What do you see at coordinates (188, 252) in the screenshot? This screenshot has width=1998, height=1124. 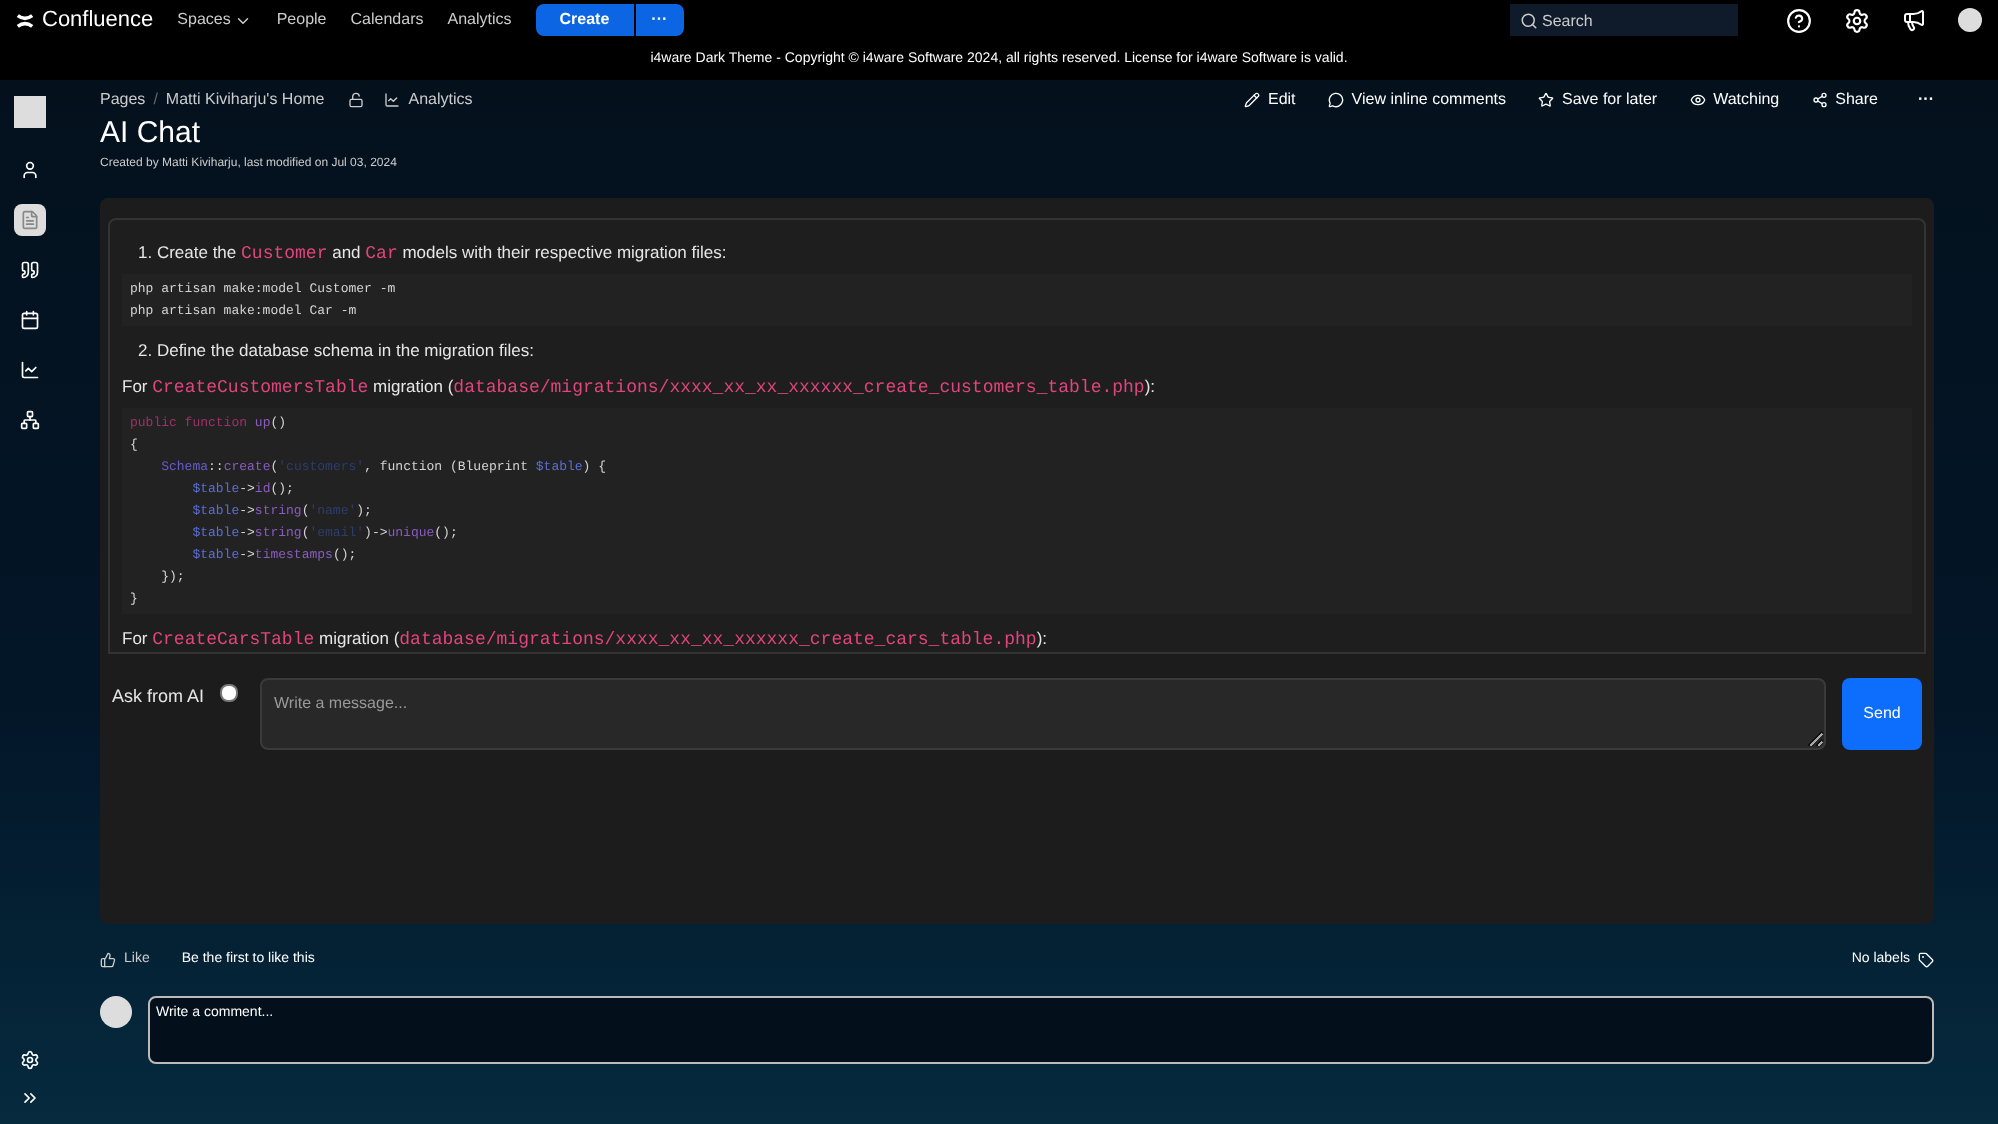 I see `text-run: 1. Create the` at bounding box center [188, 252].